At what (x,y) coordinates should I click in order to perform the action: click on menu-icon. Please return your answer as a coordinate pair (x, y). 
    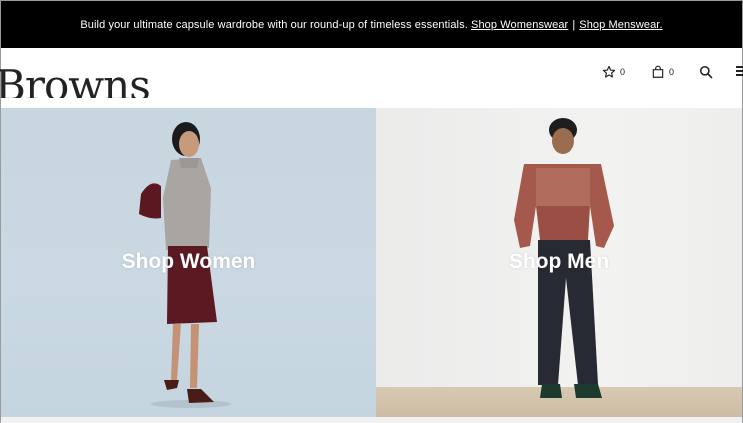
    Looking at the image, I should click on (739, 71).